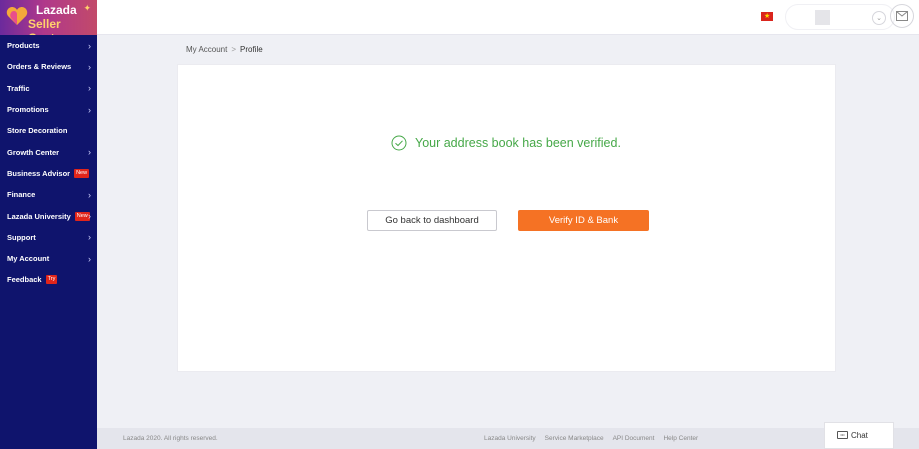 Image resolution: width=919 pixels, height=449 pixels. I want to click on sidebar-item-store-decoration: Store Decoration, so click(48, 130).